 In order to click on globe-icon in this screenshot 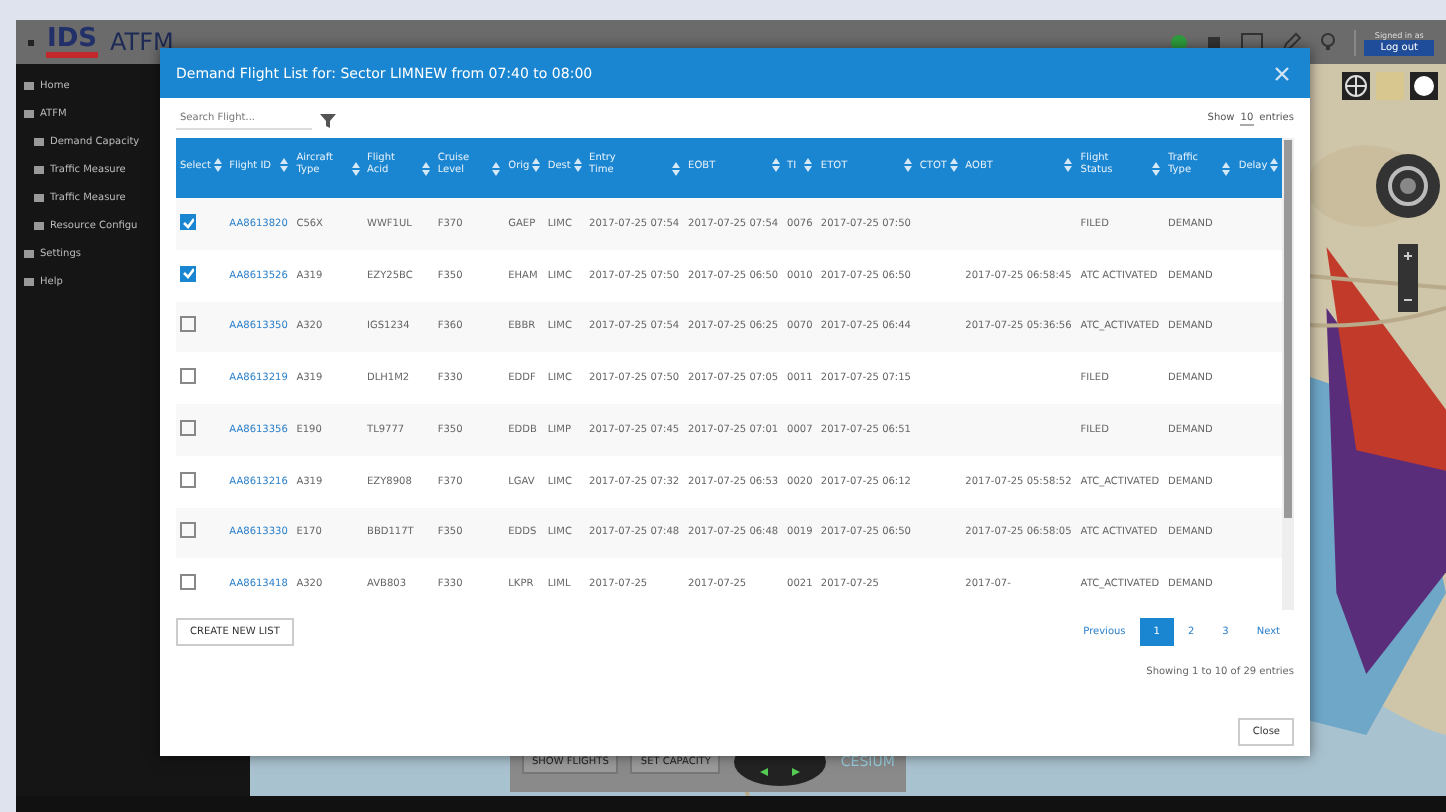, I will do `click(1356, 86)`.